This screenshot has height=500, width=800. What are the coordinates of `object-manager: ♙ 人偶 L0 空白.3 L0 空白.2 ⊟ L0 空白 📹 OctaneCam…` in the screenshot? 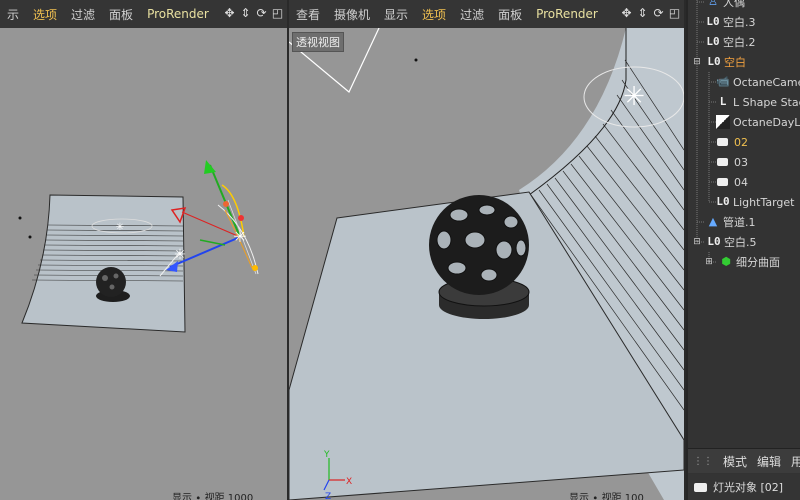 It's located at (743, 250).